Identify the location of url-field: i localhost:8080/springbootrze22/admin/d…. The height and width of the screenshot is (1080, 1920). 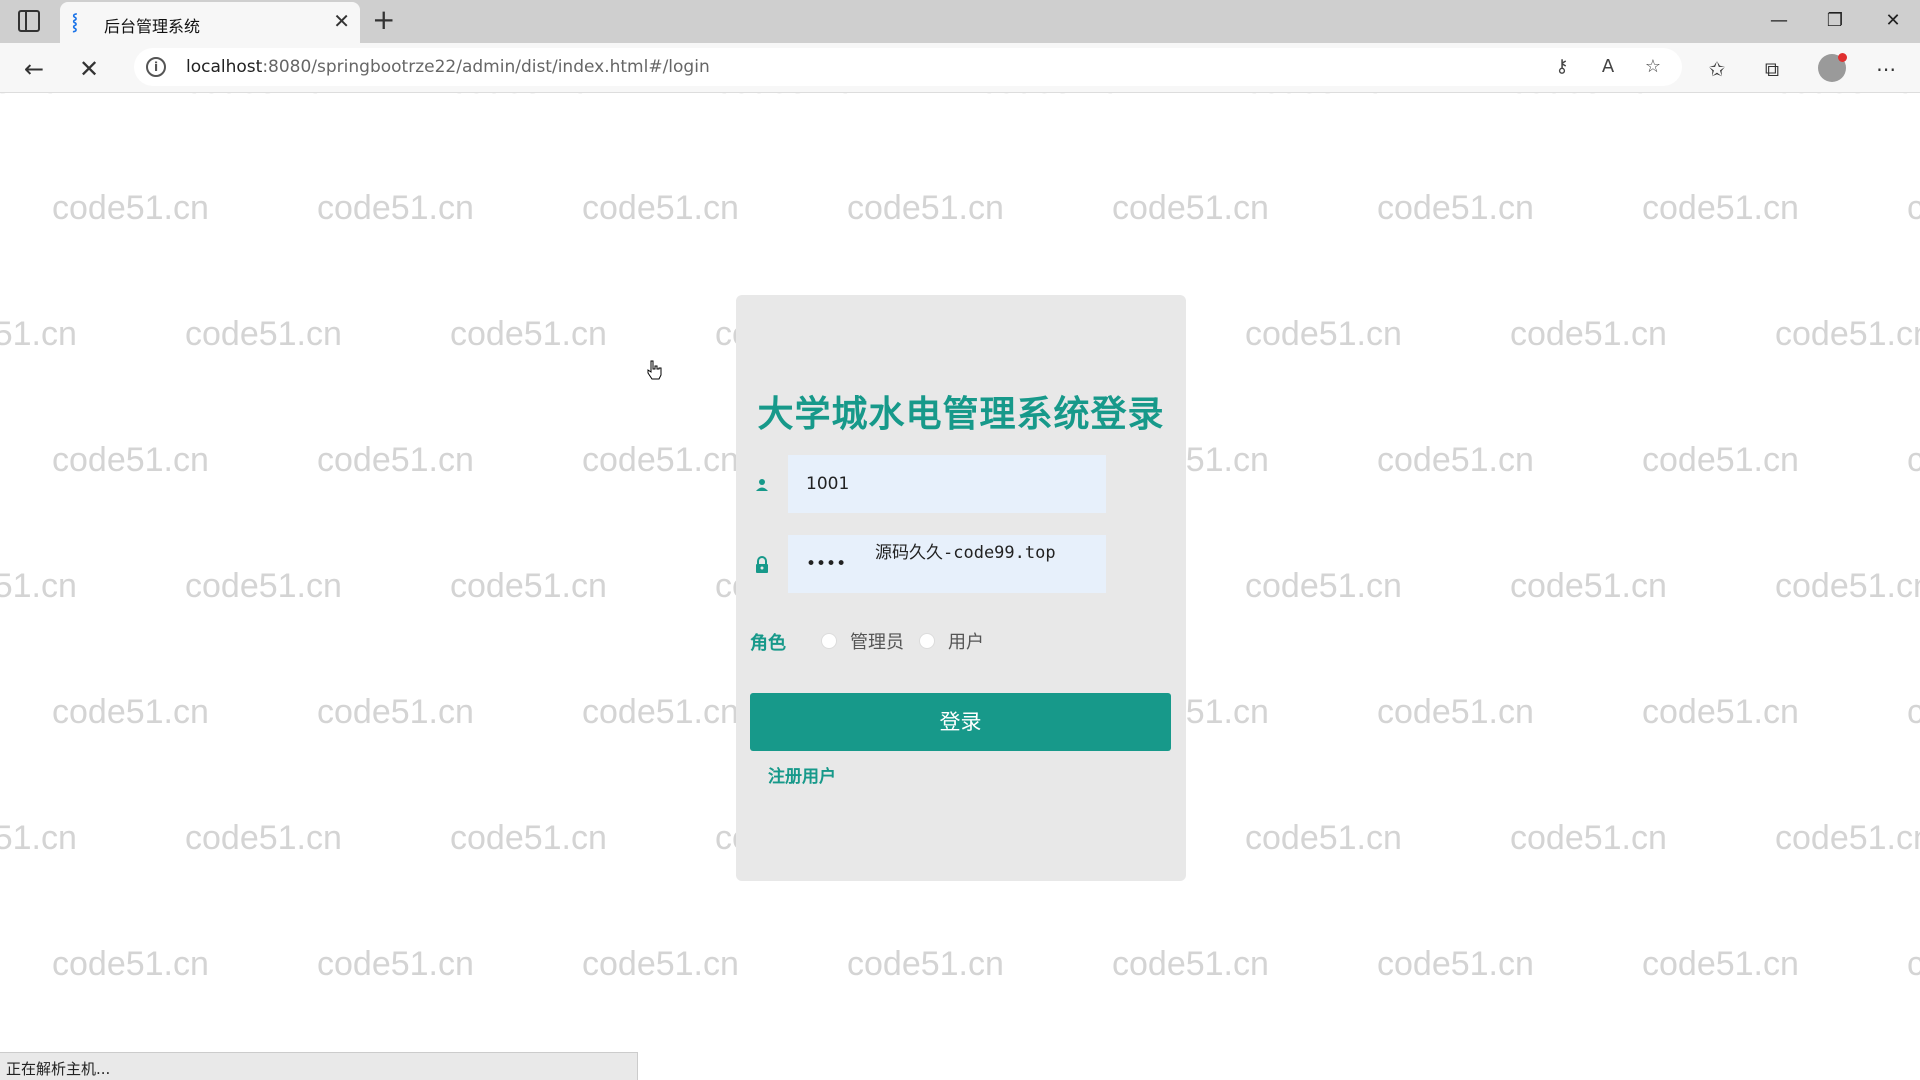
(908, 67).